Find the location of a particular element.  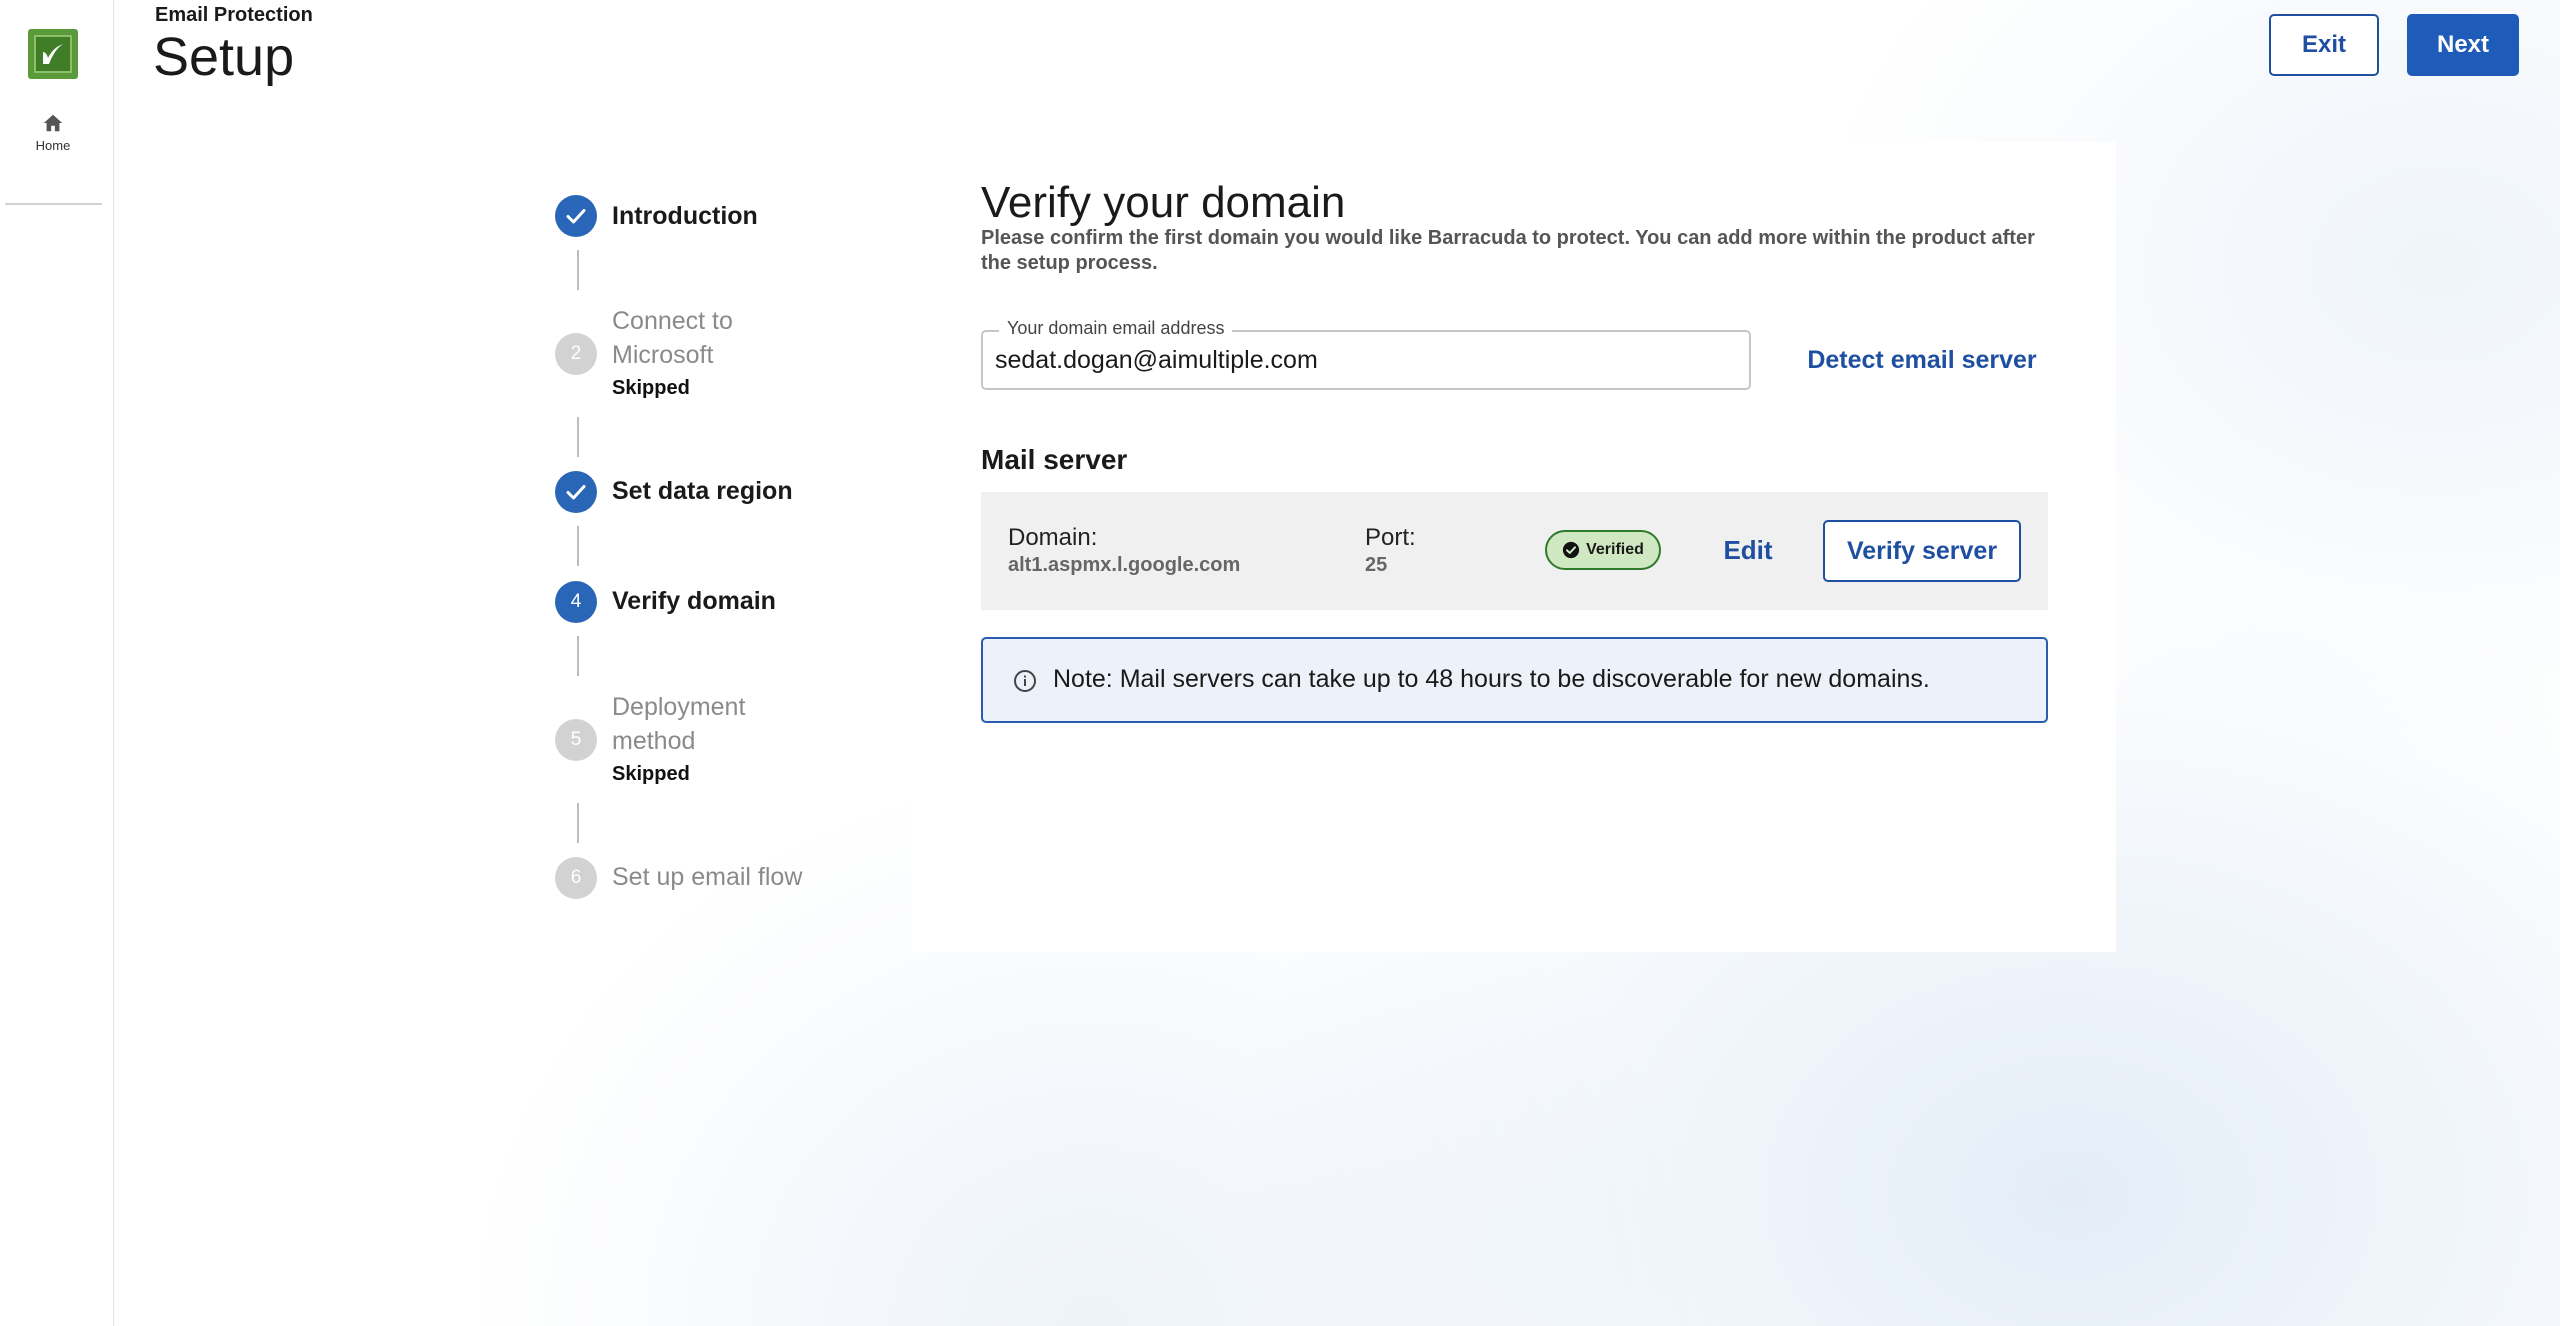

sidebar-divider is located at coordinates (53, 204).